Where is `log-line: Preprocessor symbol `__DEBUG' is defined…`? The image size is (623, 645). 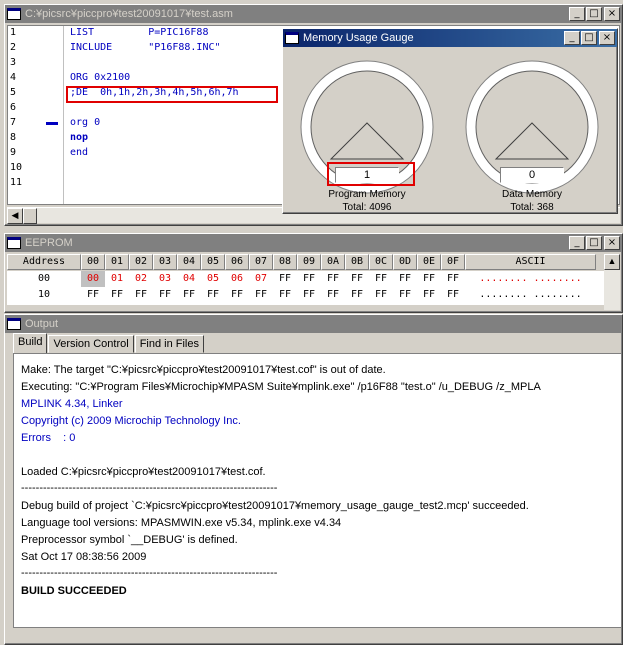
log-line: Preprocessor symbol `__DEBUG' is defined… is located at coordinates (129, 540).